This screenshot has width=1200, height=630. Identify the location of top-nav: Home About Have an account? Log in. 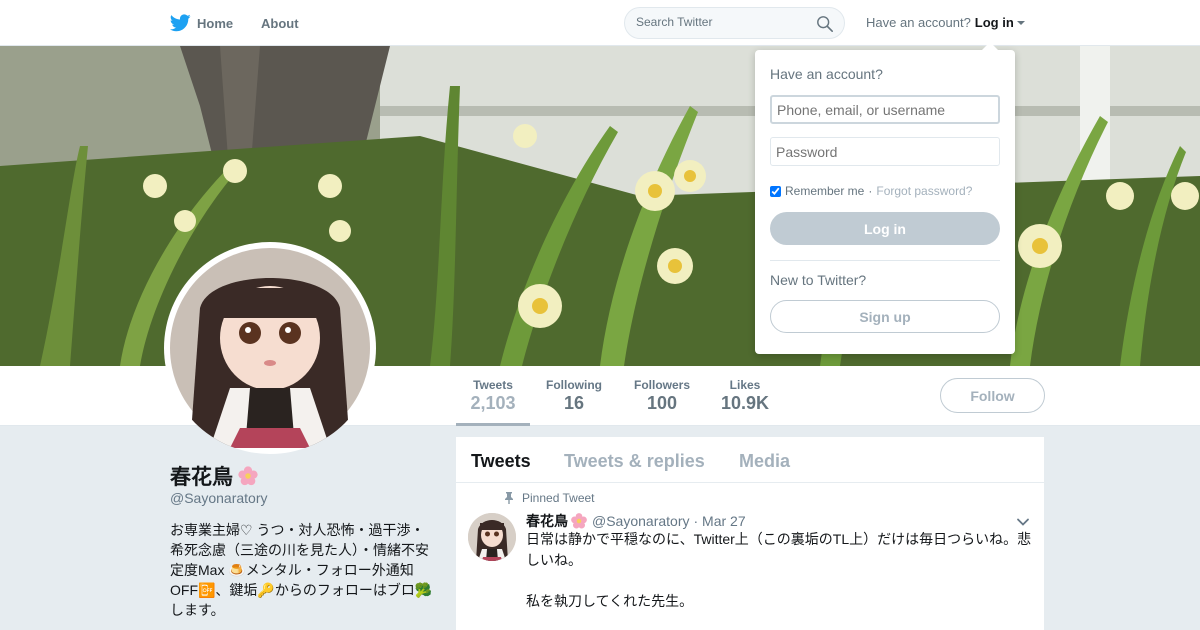
(600, 23).